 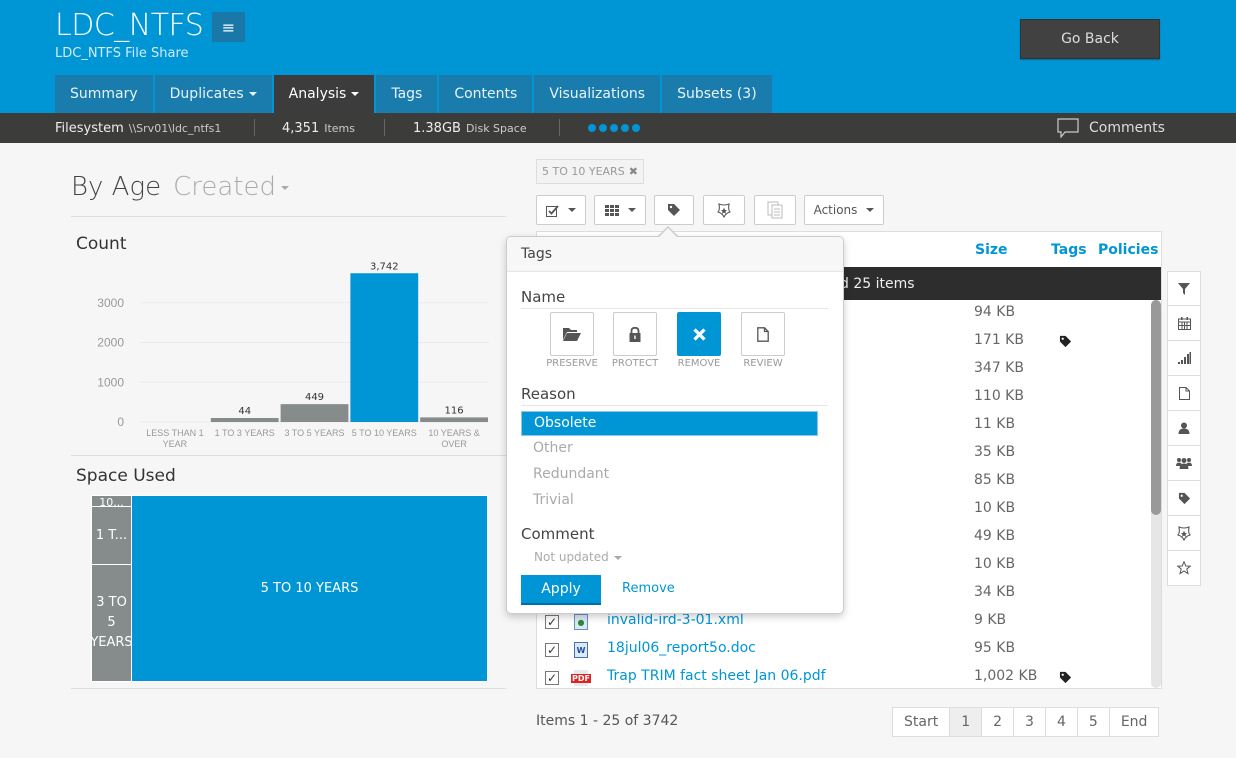 What do you see at coordinates (581, 678) in the screenshot?
I see `pdf-file-icon: PDF` at bounding box center [581, 678].